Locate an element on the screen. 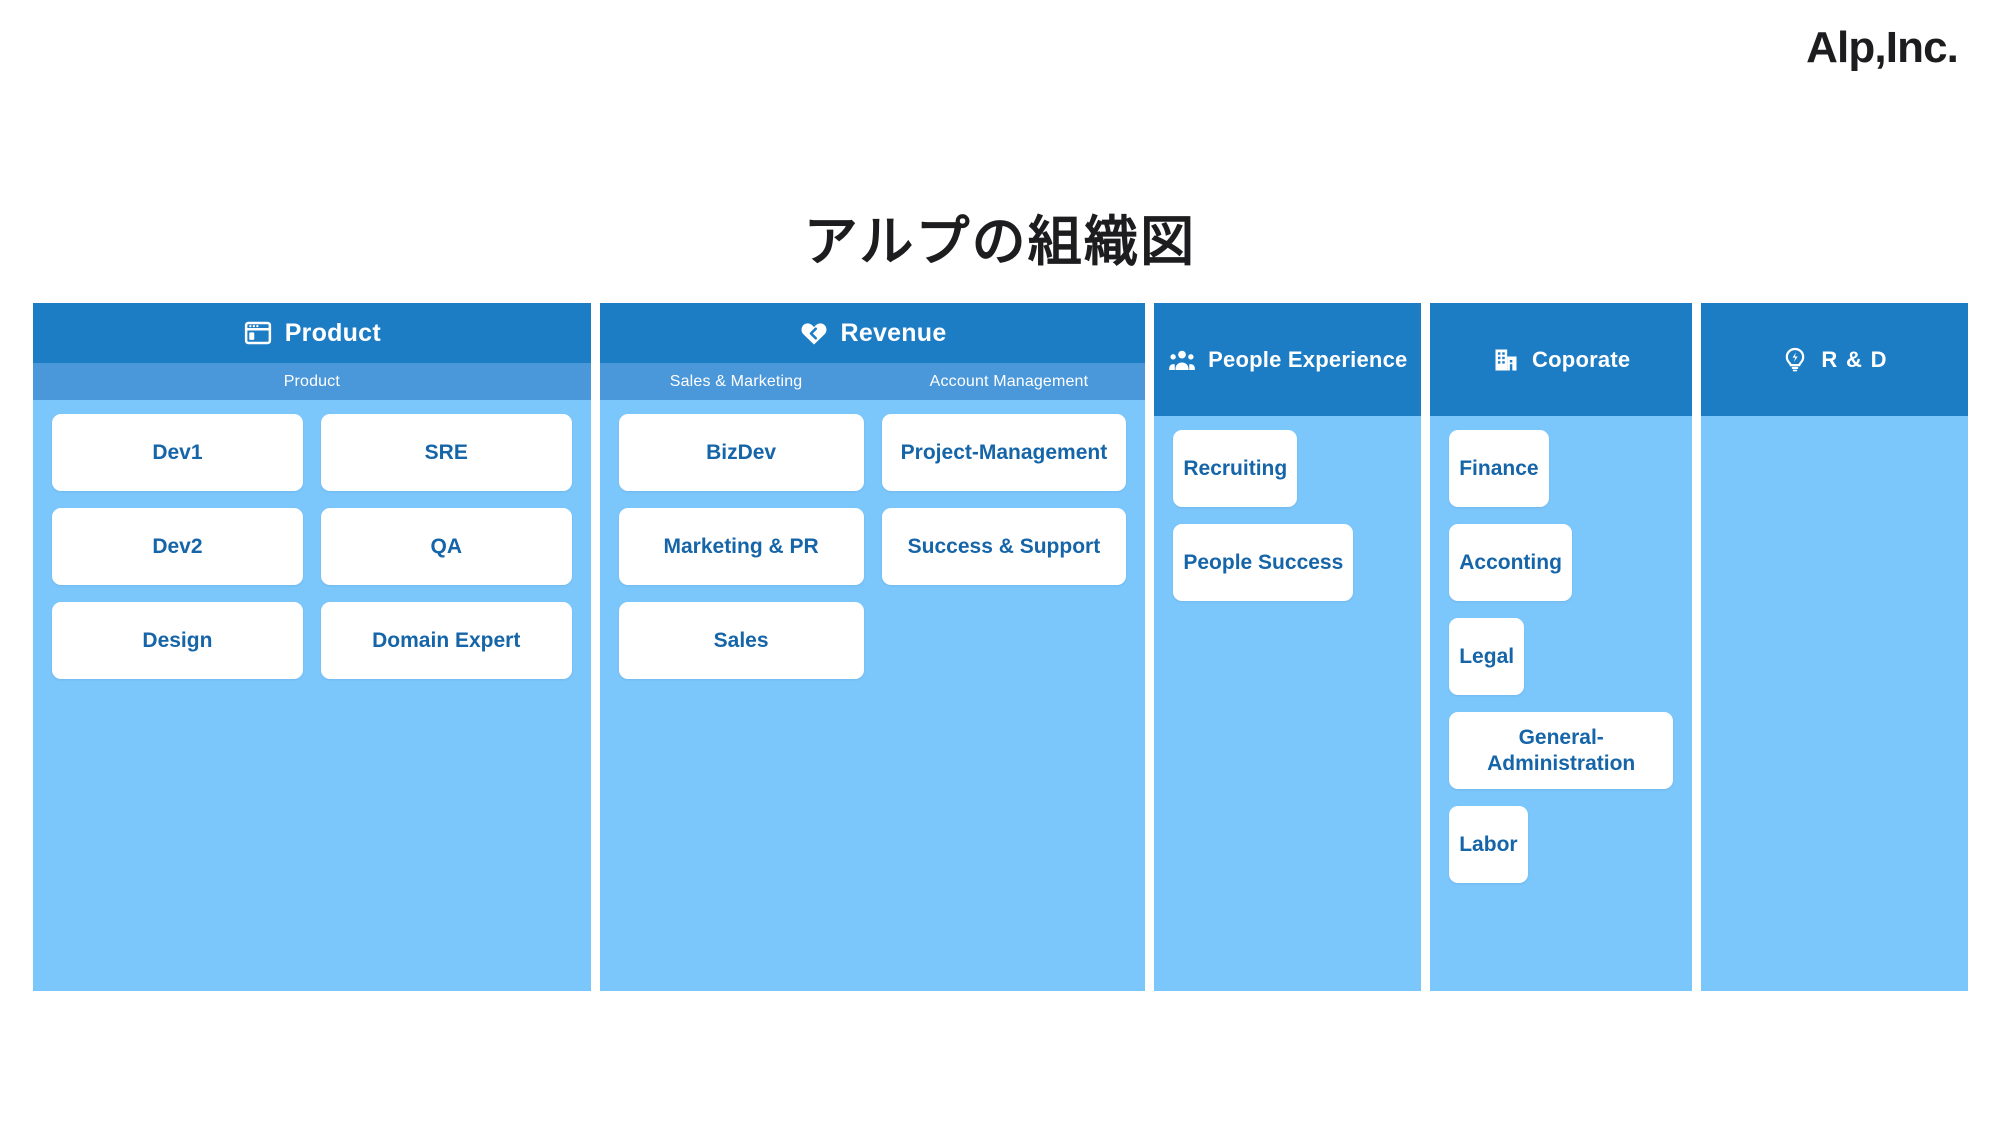  subgroup-column-product-left: Dev1 Dev2 Design is located at coordinates (177, 555).